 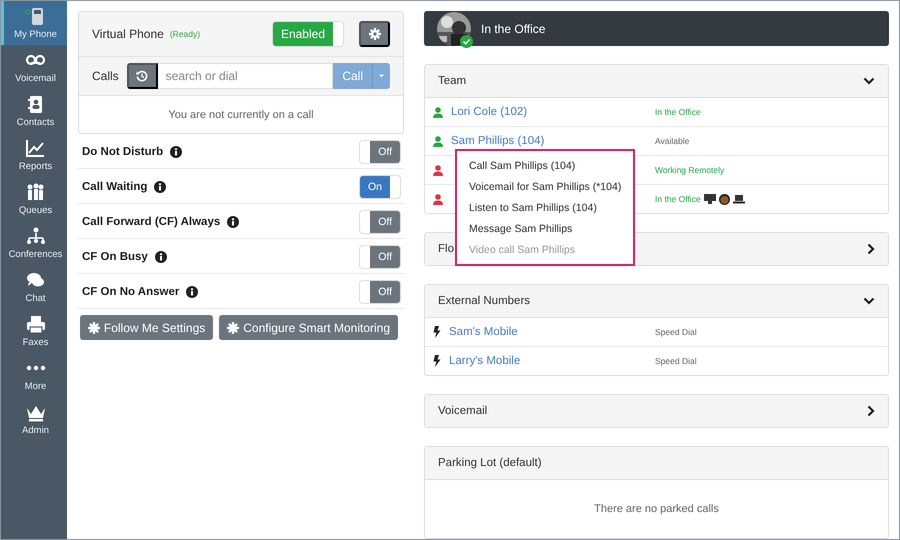 I want to click on call-status-message: You are not currently on a call, so click(x=241, y=115).